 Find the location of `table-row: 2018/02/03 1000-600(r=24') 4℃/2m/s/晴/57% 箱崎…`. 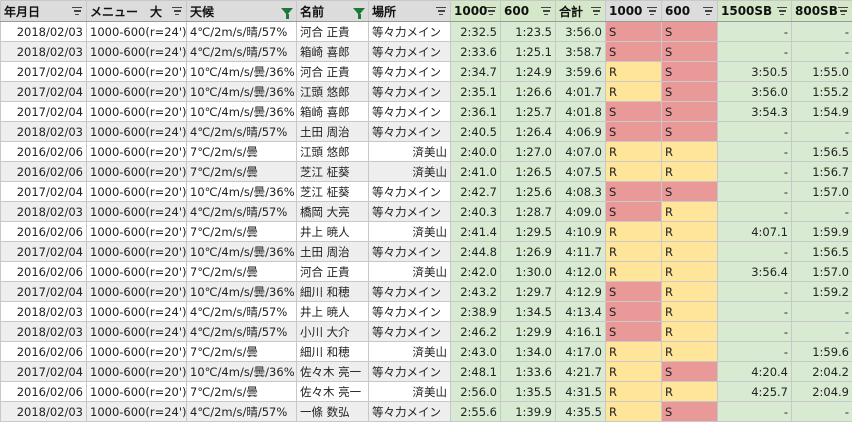

table-row: 2018/02/03 1000-600(r=24') 4℃/2m/s/晴/57% 箱崎… is located at coordinates (426, 51).